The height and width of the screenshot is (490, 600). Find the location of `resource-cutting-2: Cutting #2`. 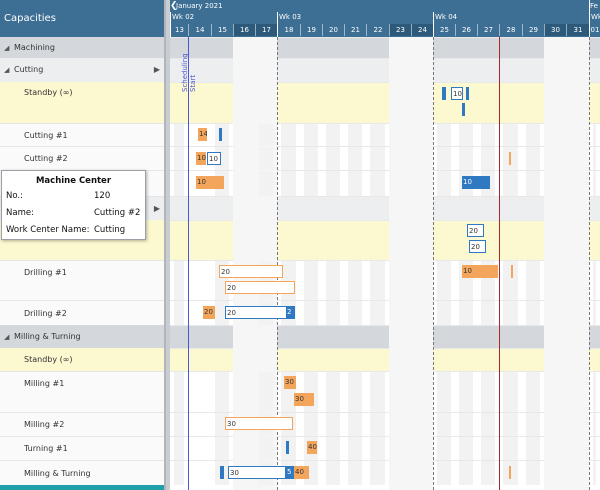

resource-cutting-2: Cutting #2 is located at coordinates (82, 158).